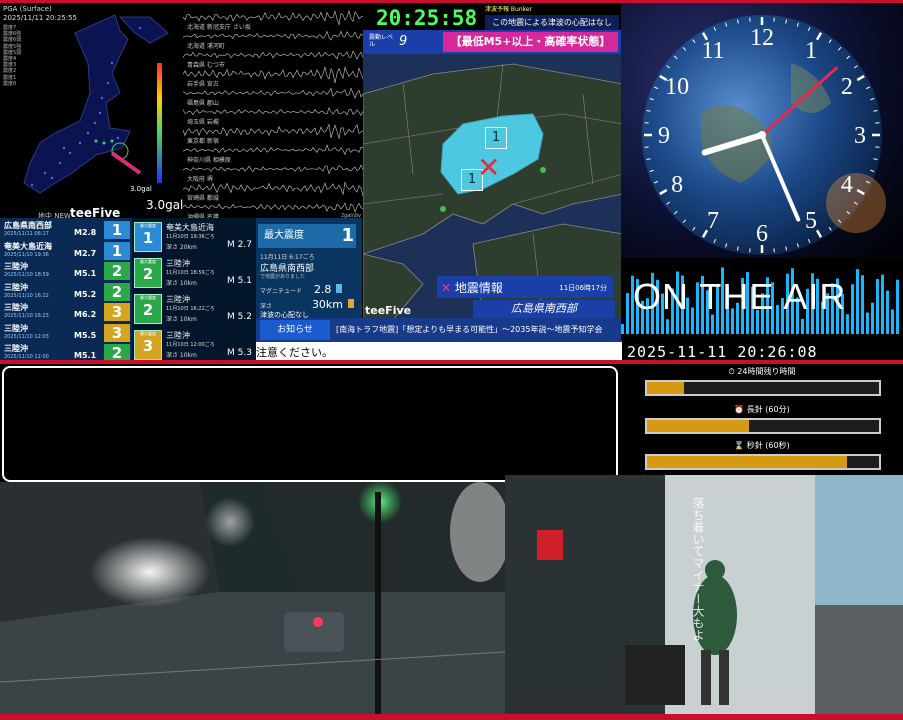 The width and height of the screenshot is (903, 720). I want to click on intensity-box: 最大震度 2, so click(148, 309).